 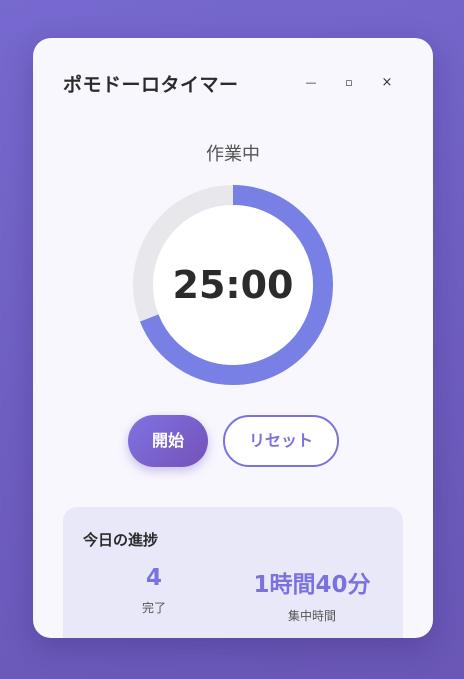 I want to click on completed-stat: 4 完了, so click(x=154, y=590).